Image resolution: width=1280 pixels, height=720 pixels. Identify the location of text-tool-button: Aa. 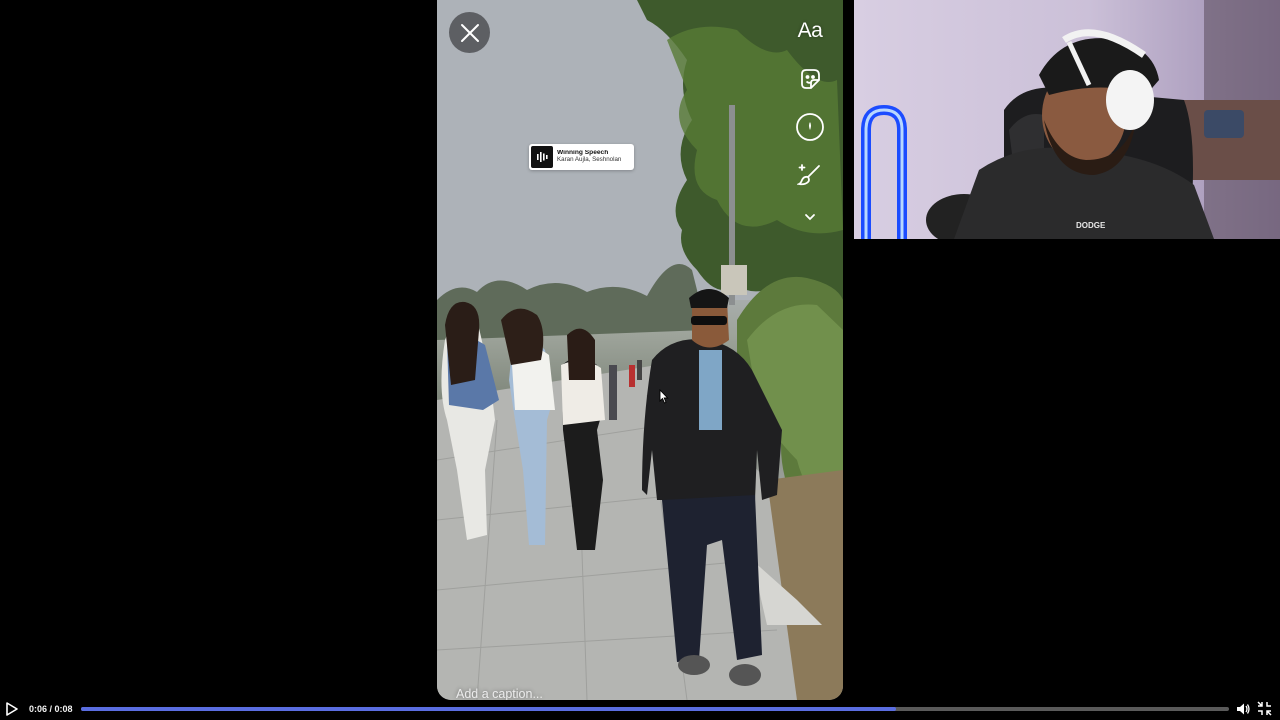
(810, 31).